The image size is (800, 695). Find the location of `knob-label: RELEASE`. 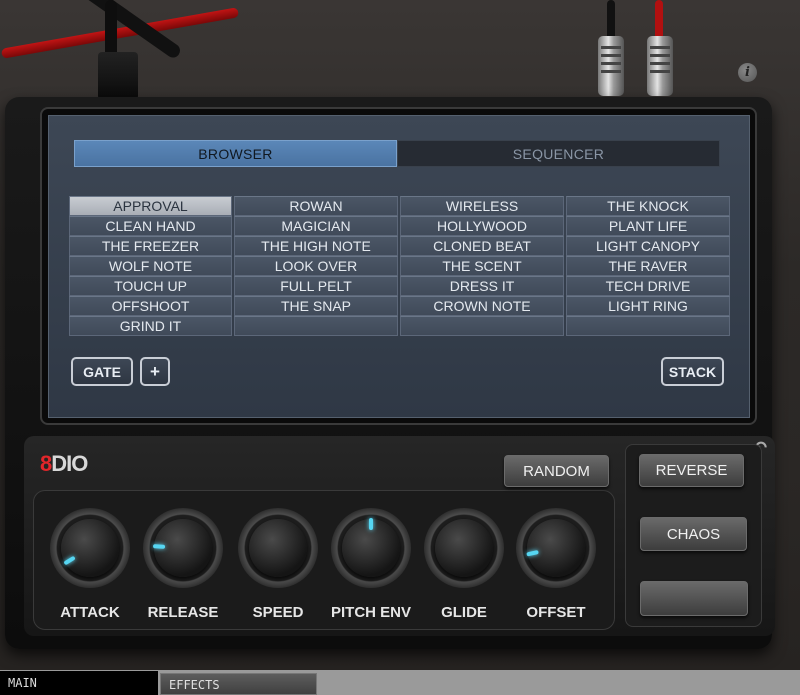

knob-label: RELEASE is located at coordinates (183, 612).